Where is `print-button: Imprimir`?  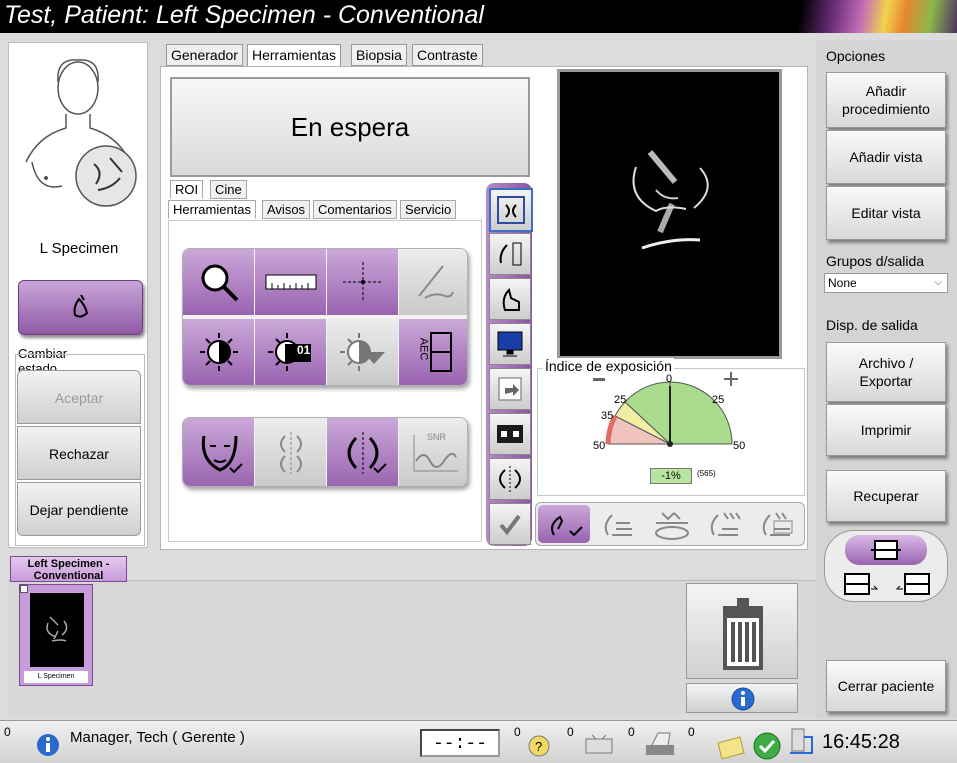
print-button: Imprimir is located at coordinates (886, 430).